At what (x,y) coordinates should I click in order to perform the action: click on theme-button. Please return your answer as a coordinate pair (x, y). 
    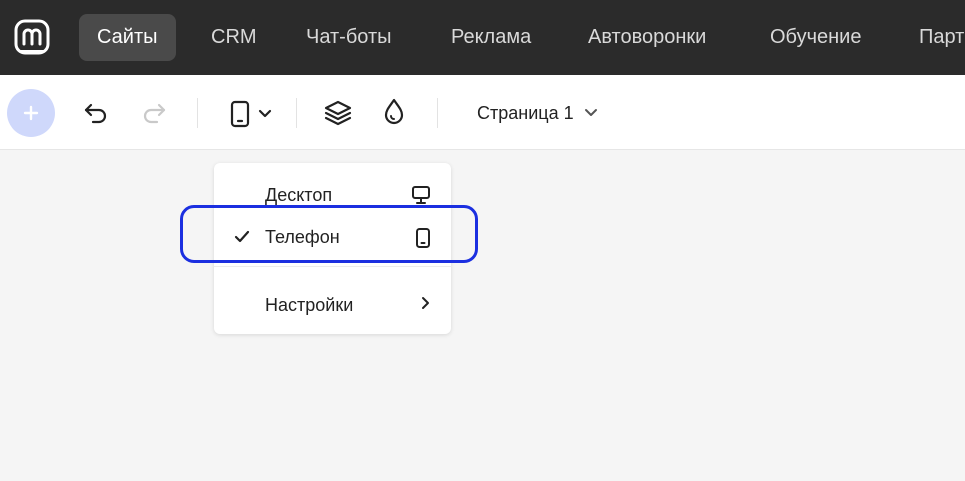
    Looking at the image, I should click on (394, 112).